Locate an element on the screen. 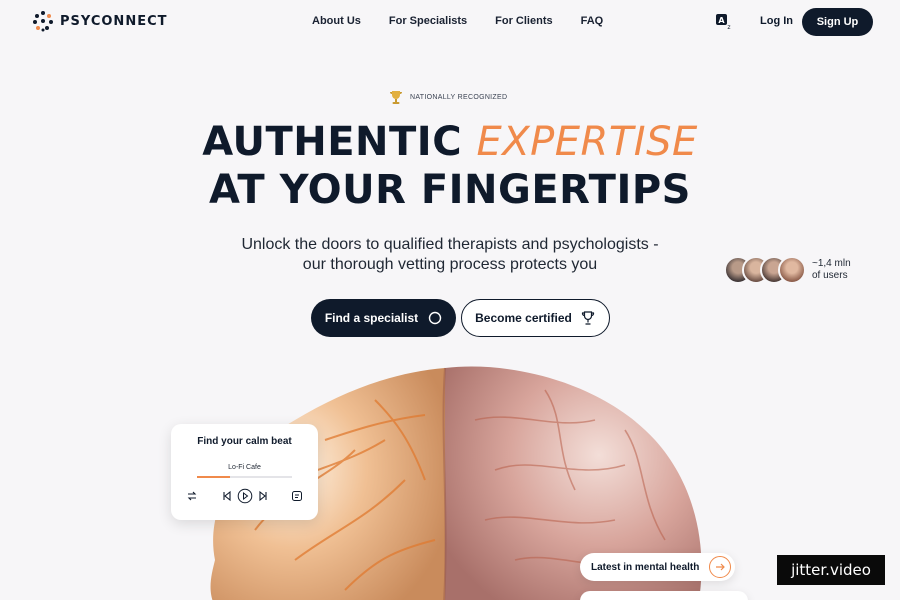  arrow-right-icon is located at coordinates (720, 567).